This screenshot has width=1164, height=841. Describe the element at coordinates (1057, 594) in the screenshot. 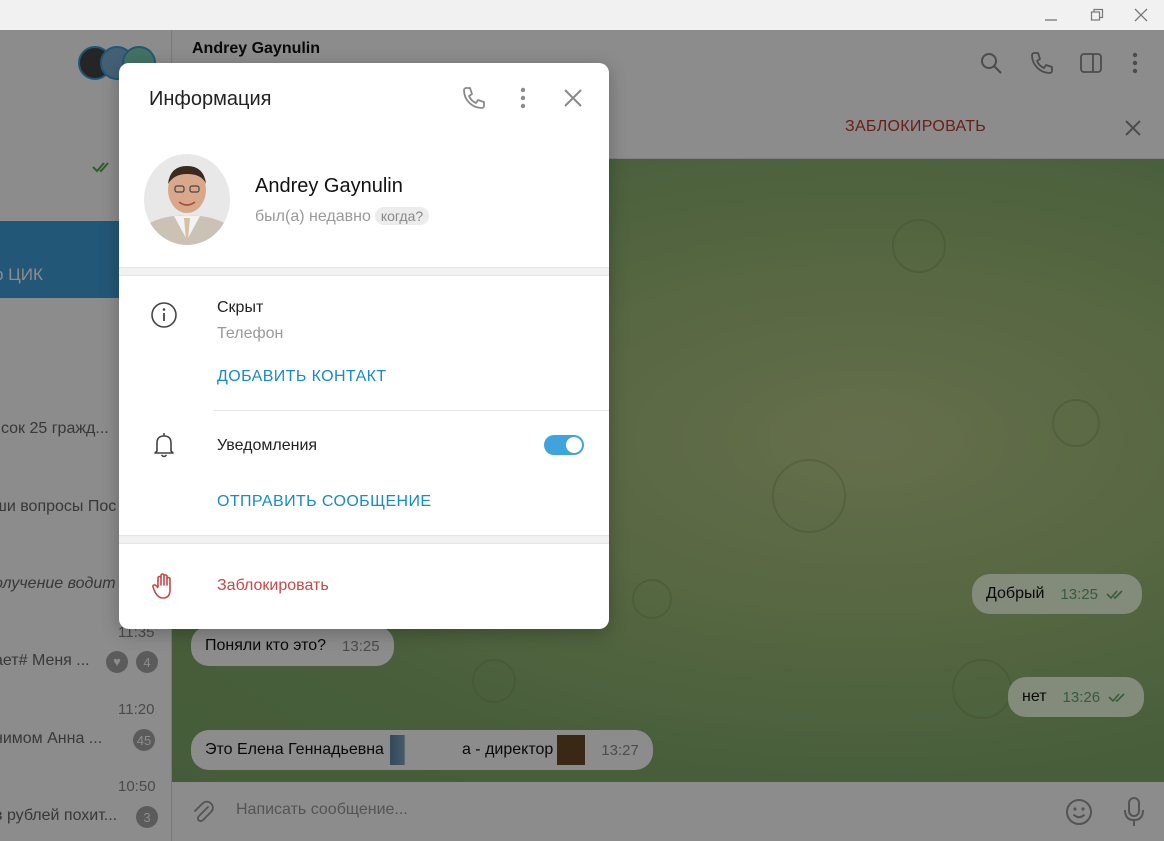

I see `message-outgoing: Добрый 13:25` at that location.